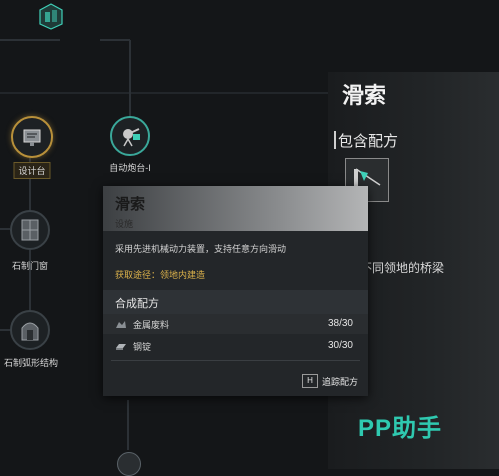 The width and height of the screenshot is (499, 476). Describe the element at coordinates (335, 140) in the screenshot. I see `section-marker` at that location.